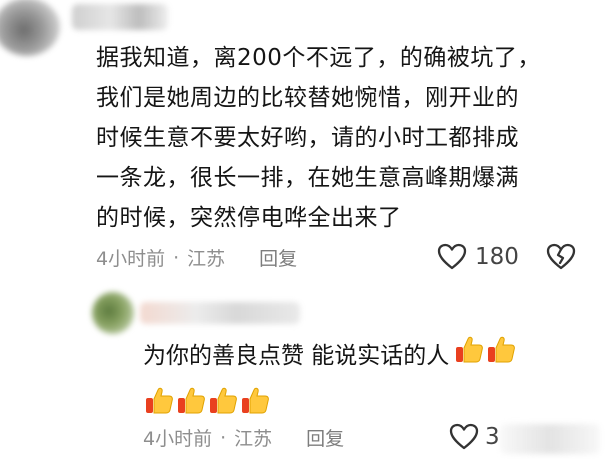 The height and width of the screenshot is (459, 606). Describe the element at coordinates (550, 439) in the screenshot. I see `watermark` at that location.